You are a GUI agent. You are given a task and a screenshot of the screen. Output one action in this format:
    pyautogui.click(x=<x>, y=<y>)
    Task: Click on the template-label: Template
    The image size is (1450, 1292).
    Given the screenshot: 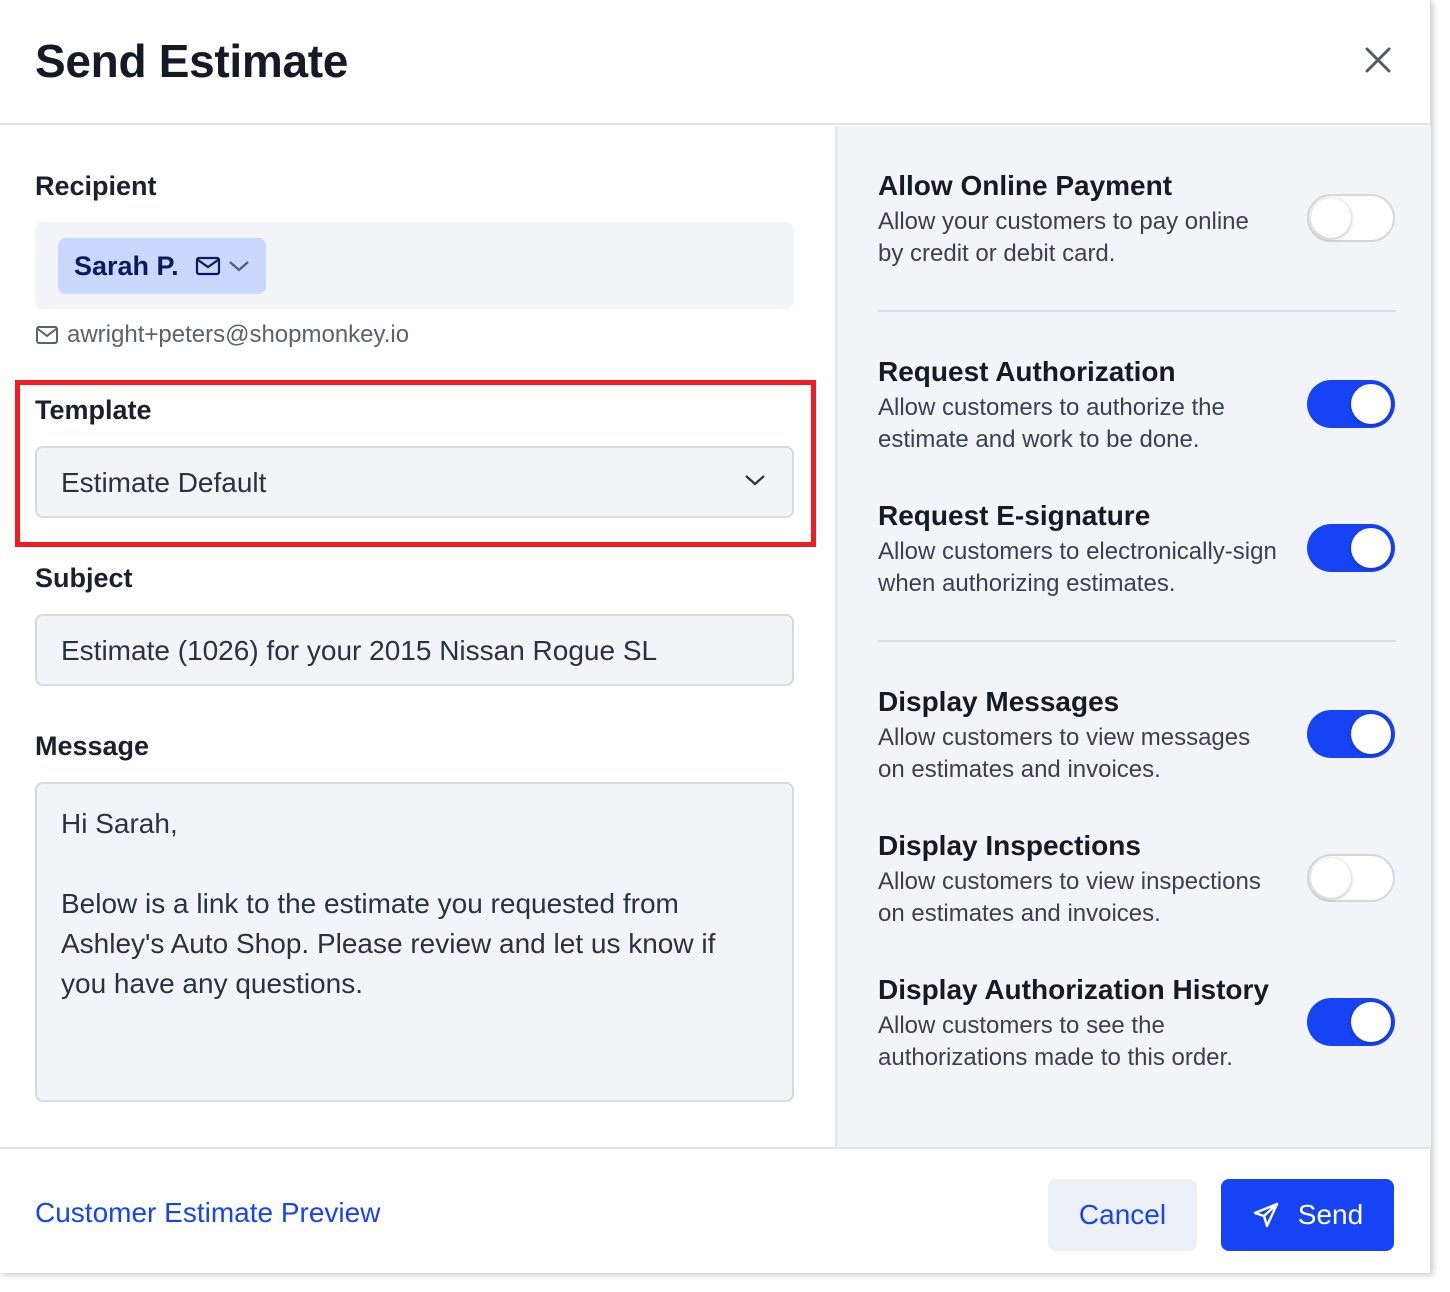 What is the action you would take?
    pyautogui.click(x=93, y=410)
    